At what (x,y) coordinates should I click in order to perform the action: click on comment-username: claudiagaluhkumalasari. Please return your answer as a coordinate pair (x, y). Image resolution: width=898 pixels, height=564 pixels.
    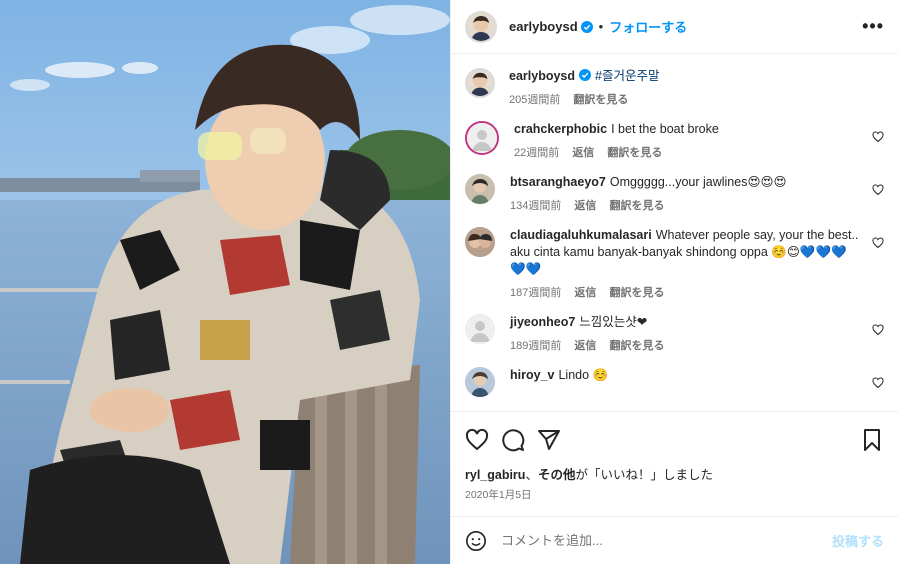
    Looking at the image, I should click on (581, 235).